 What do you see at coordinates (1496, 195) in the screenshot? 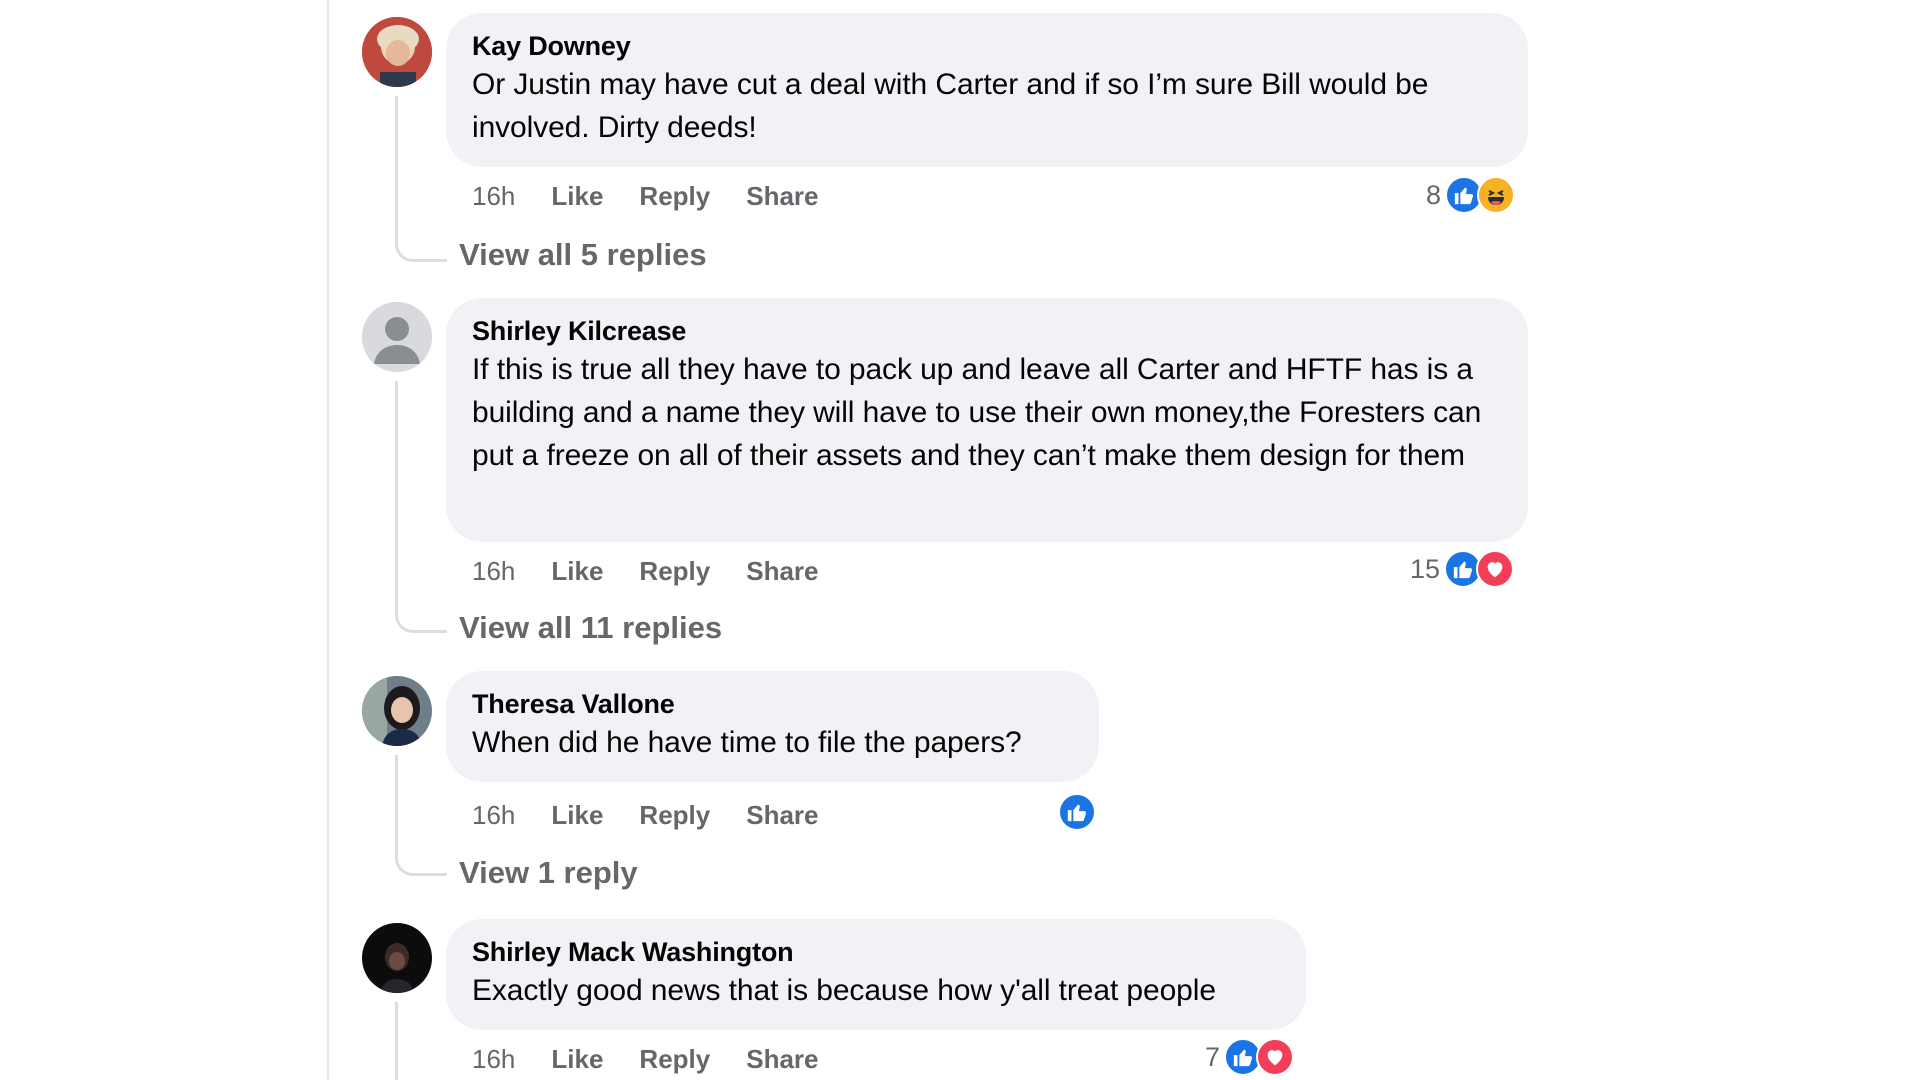
I see `haha-icon` at bounding box center [1496, 195].